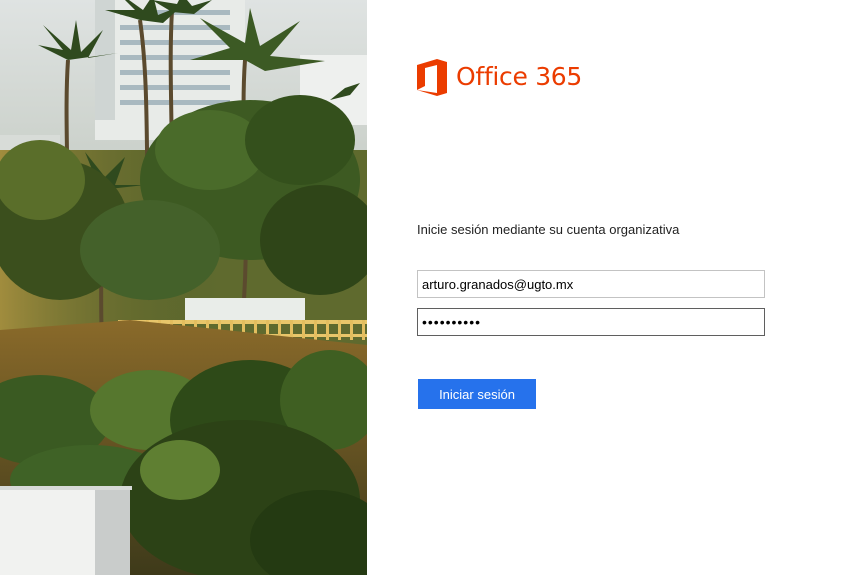  Describe the element at coordinates (432, 77) in the screenshot. I see `office-logo-icon` at that location.